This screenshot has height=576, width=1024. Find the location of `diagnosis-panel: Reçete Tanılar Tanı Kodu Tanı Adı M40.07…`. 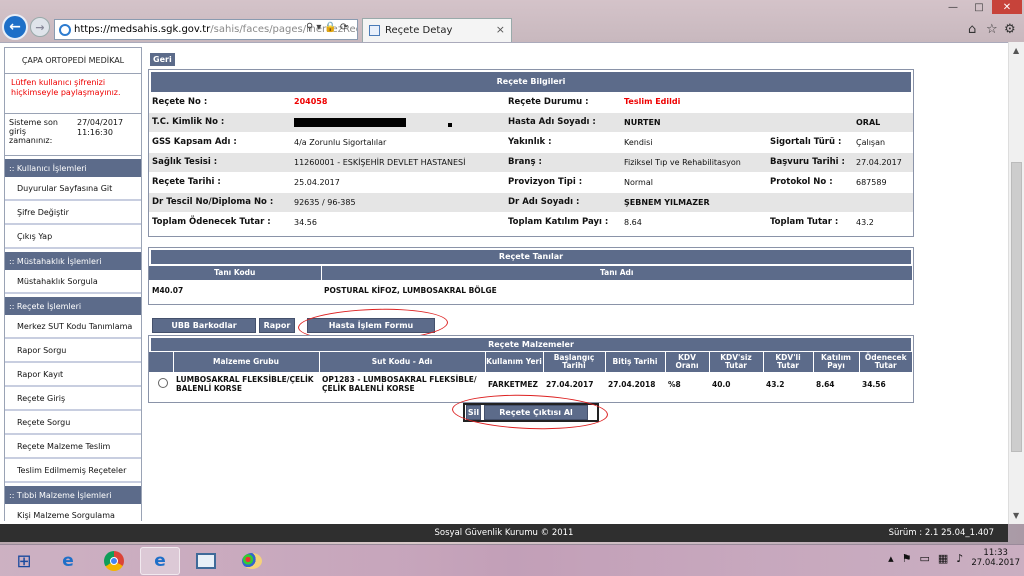

diagnosis-panel: Reçete Tanılar Tanı Kodu Tanı Adı M40.07… is located at coordinates (531, 276).